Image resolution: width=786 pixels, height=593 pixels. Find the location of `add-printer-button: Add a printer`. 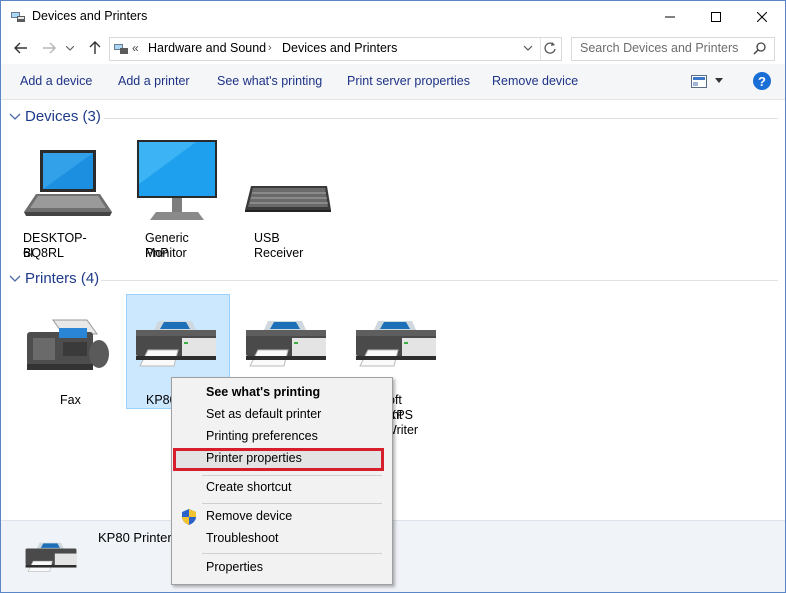

add-printer-button: Add a printer is located at coordinates (154, 81).